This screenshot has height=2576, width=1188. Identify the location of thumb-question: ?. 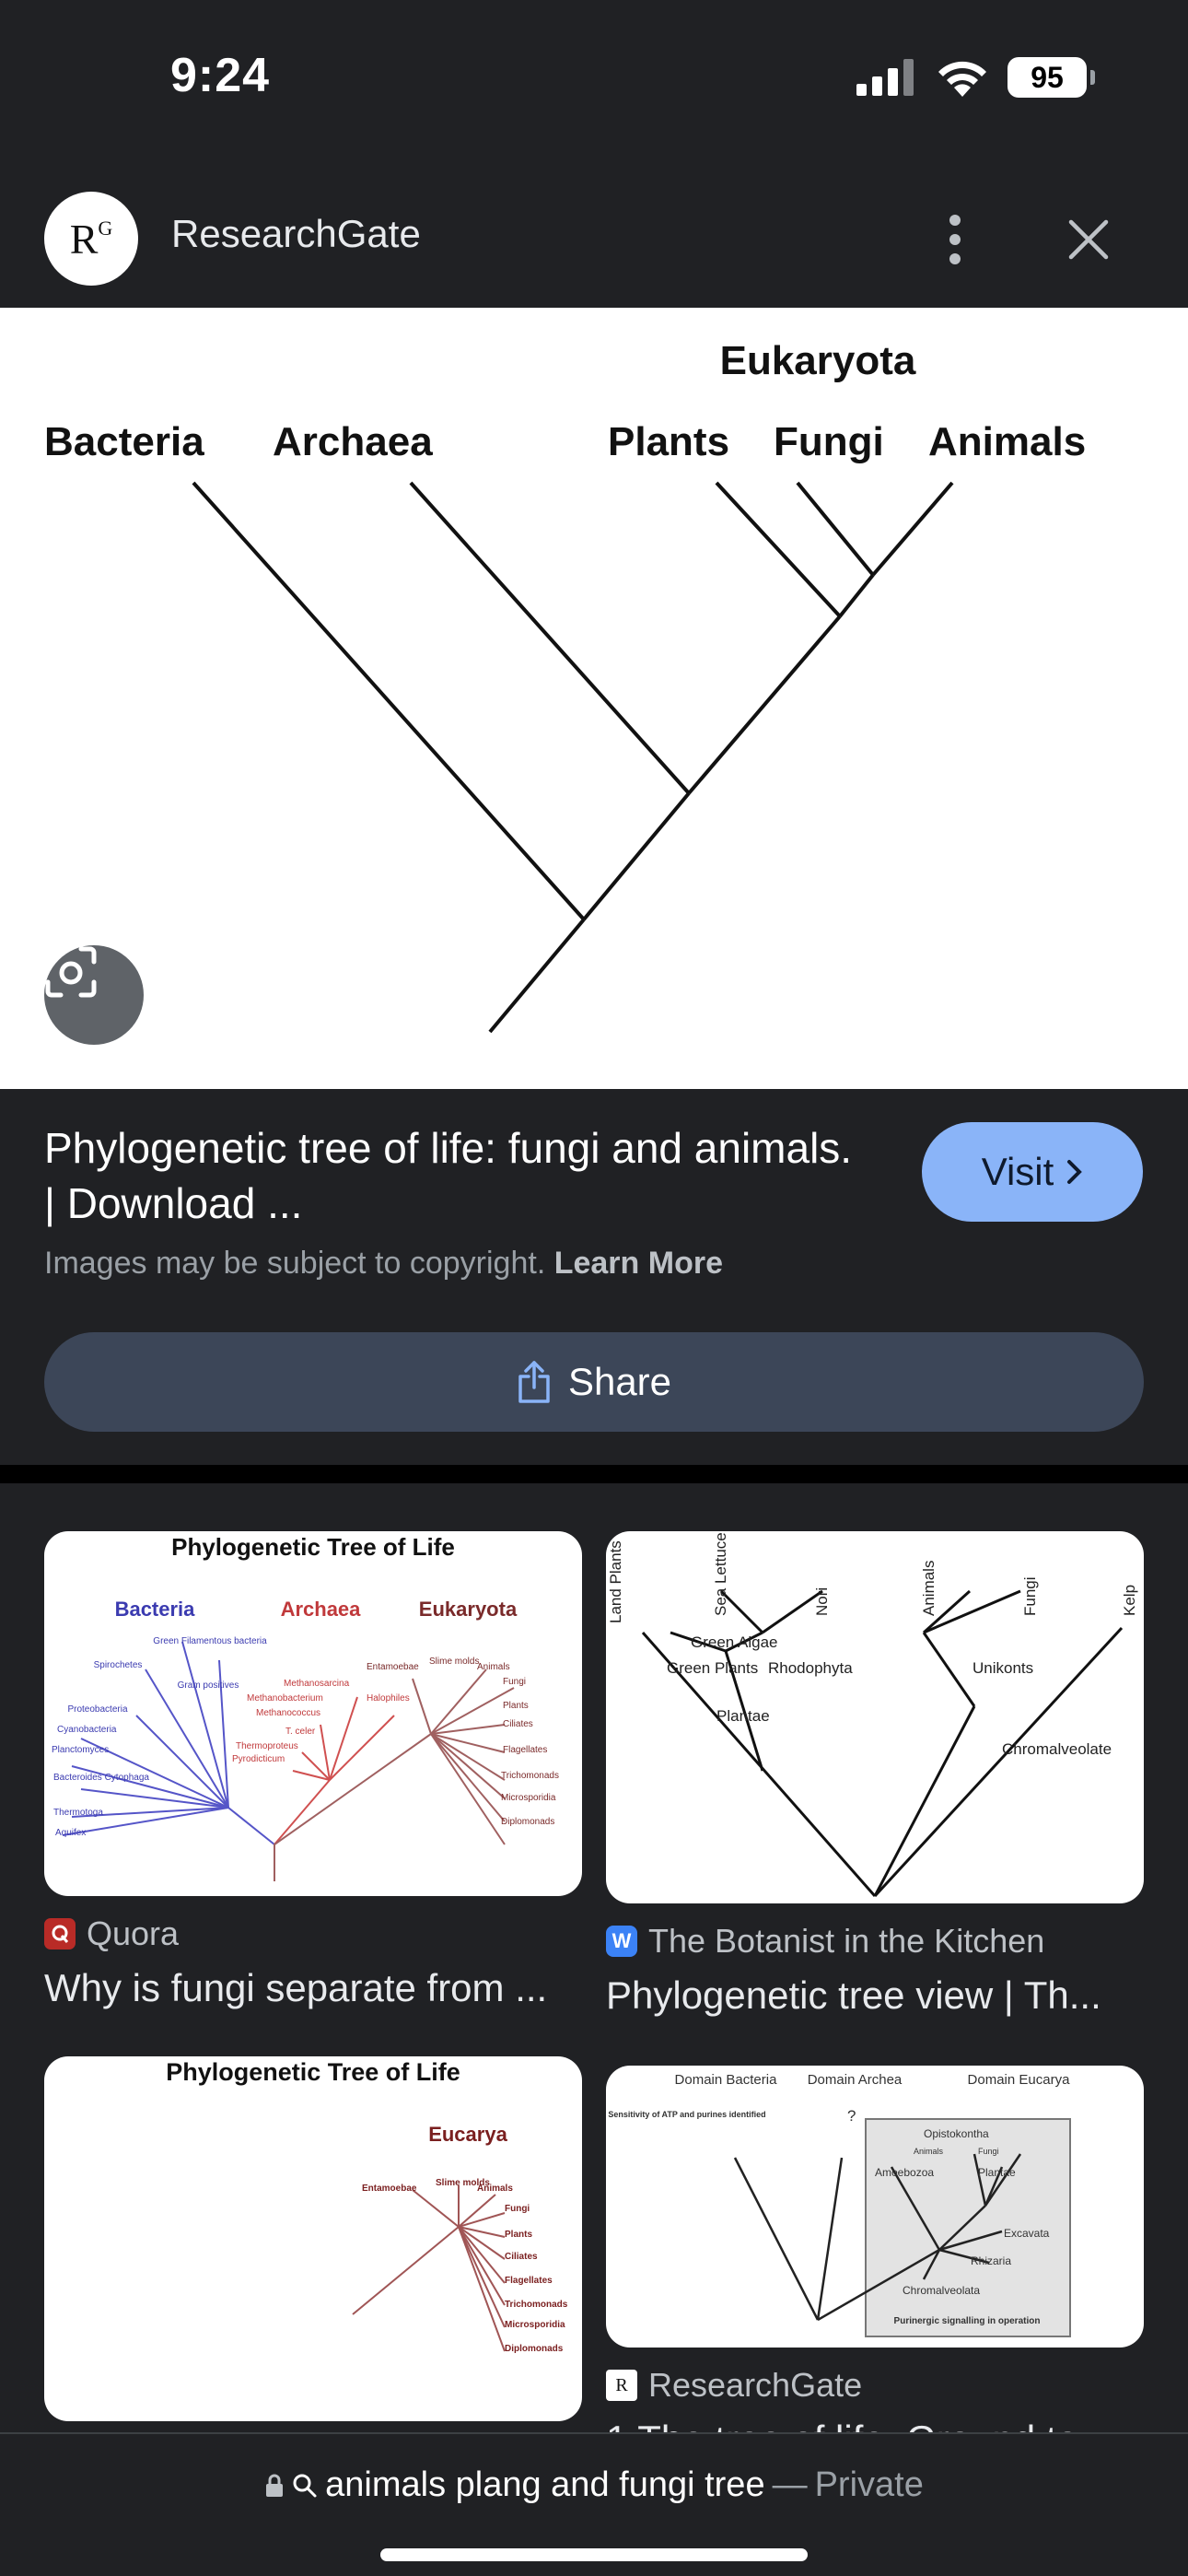
(852, 2116).